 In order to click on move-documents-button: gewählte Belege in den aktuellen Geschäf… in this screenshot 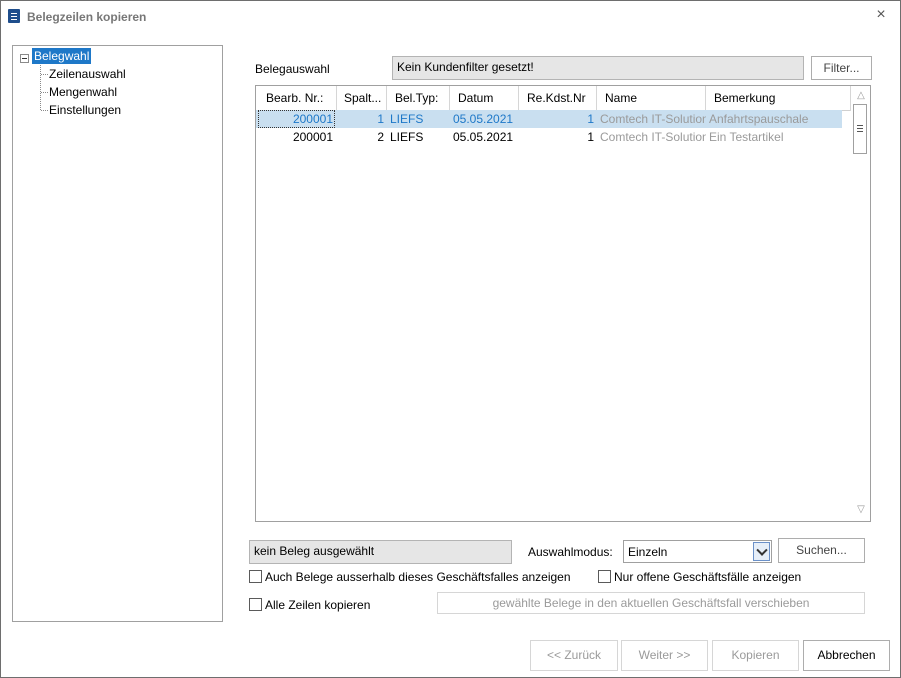, I will do `click(651, 603)`.